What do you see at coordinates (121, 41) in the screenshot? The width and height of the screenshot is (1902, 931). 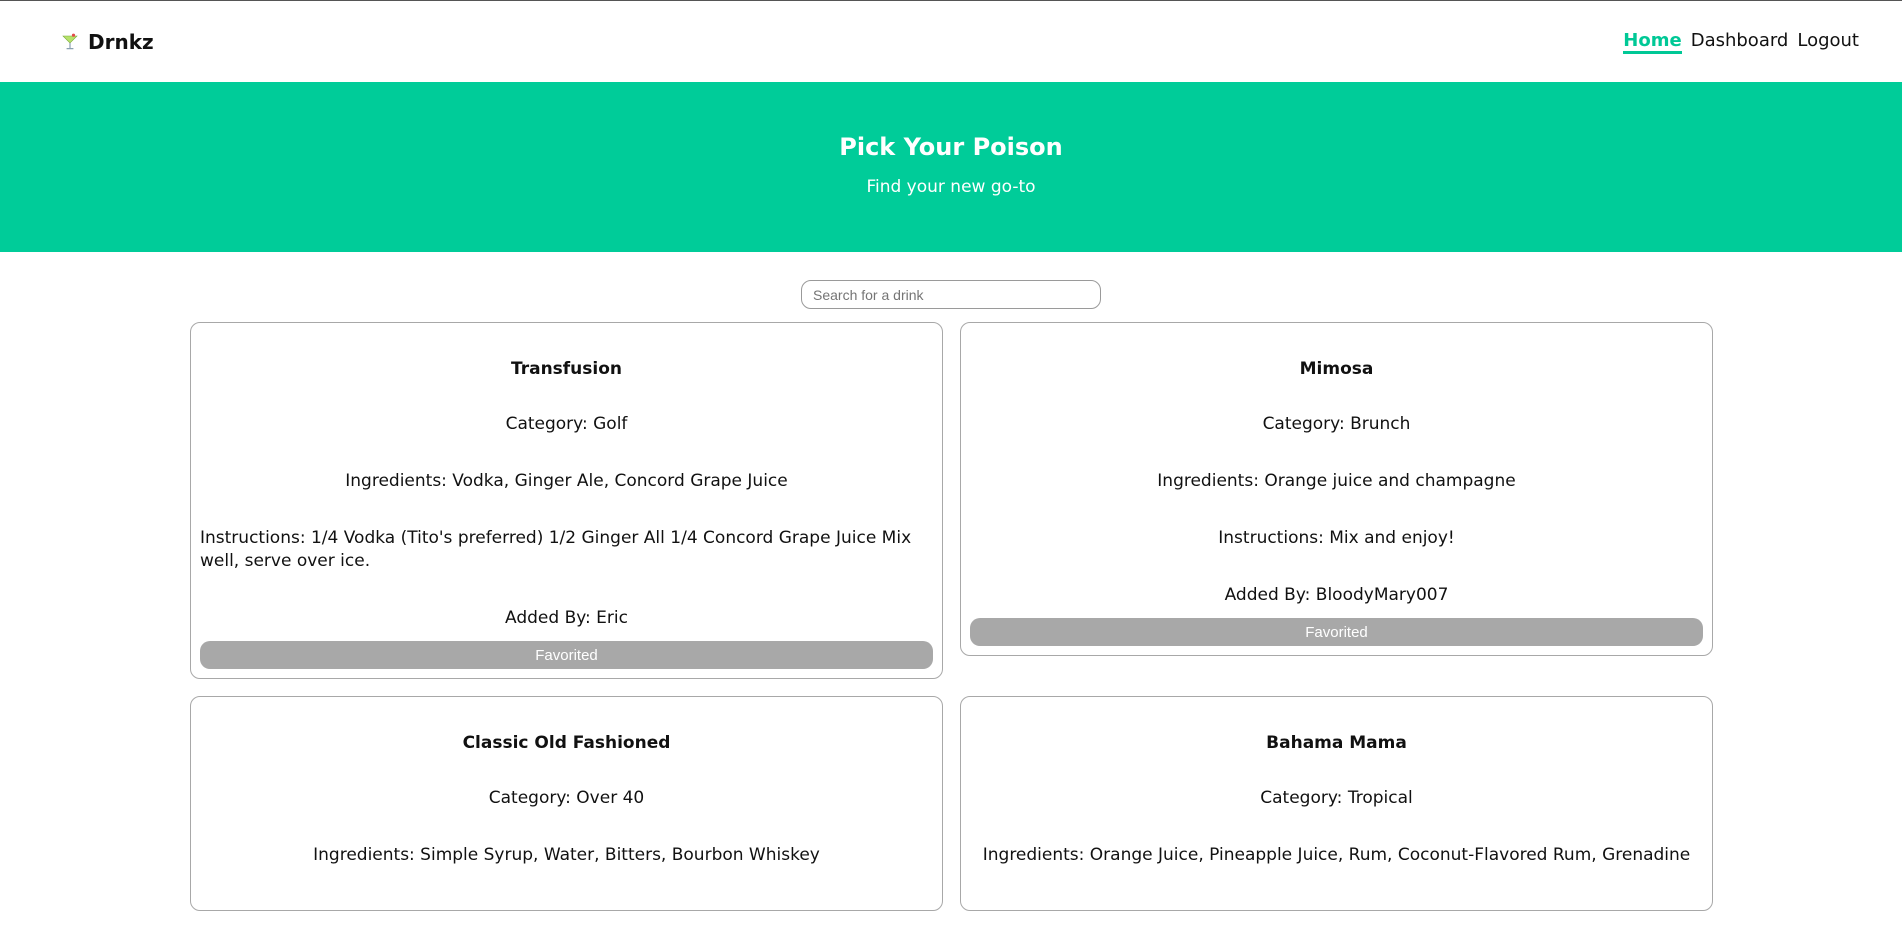 I see `brand-name: Drnkz` at bounding box center [121, 41].